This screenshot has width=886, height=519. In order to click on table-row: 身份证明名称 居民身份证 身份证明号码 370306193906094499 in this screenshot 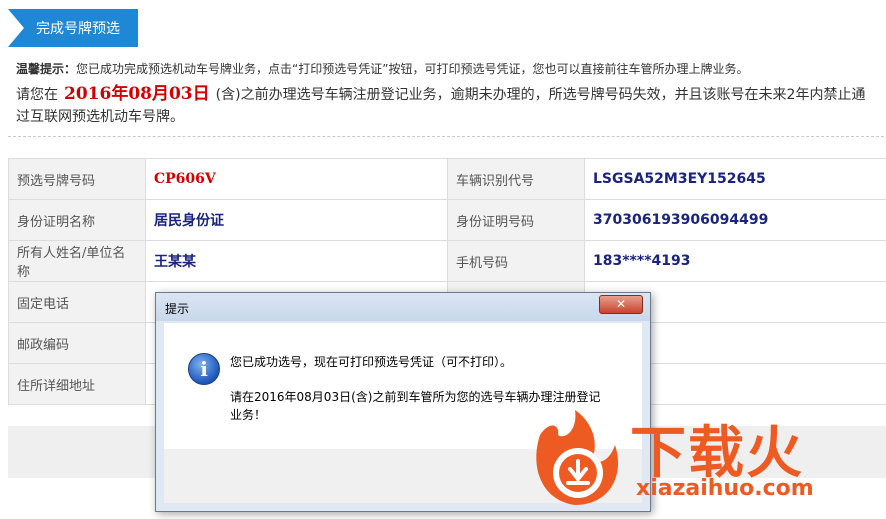, I will do `click(447, 220)`.